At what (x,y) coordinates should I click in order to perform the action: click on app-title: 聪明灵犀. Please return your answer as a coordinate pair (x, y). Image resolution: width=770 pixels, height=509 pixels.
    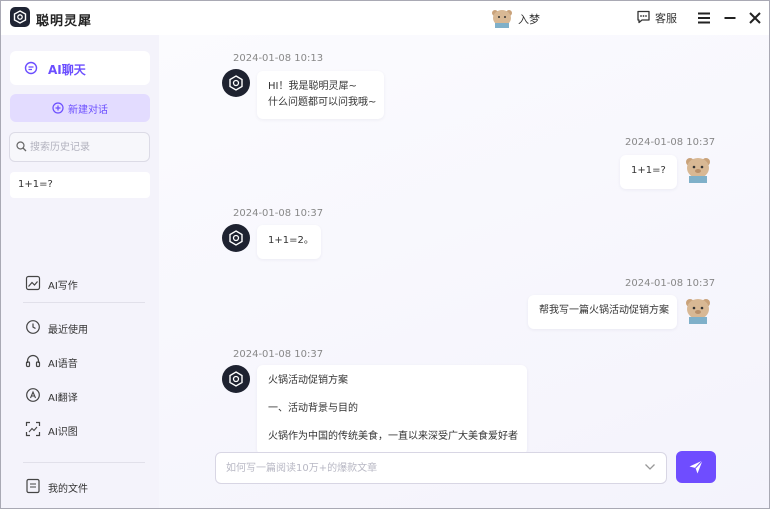
    Looking at the image, I should click on (64, 21).